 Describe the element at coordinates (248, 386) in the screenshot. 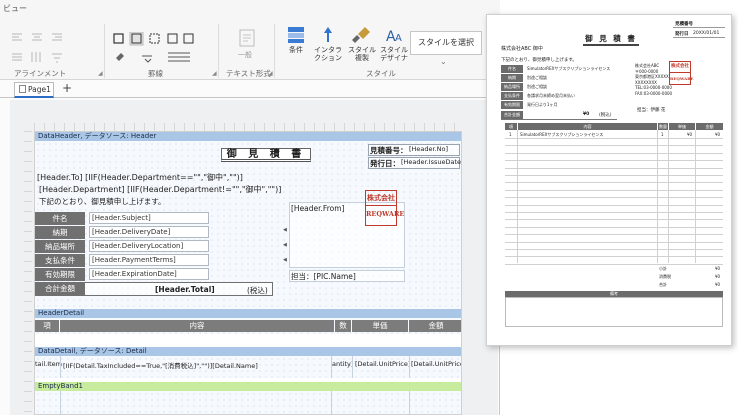

I see `band-empty: EmptyBand1` at that location.